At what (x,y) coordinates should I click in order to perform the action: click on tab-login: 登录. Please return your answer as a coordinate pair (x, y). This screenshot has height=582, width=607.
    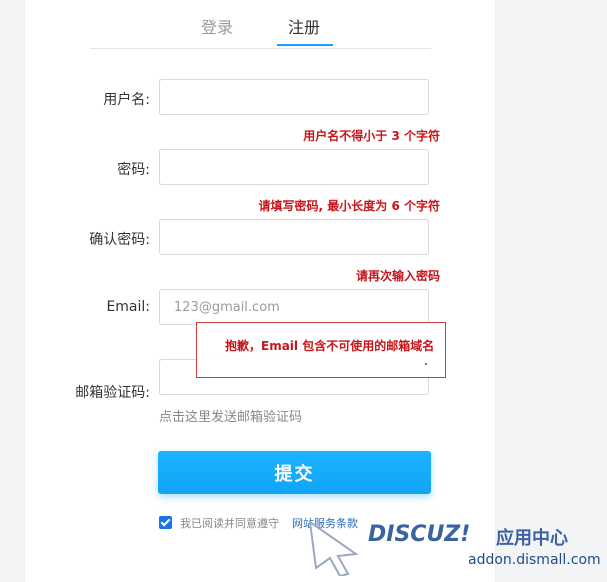
    Looking at the image, I should click on (217, 26).